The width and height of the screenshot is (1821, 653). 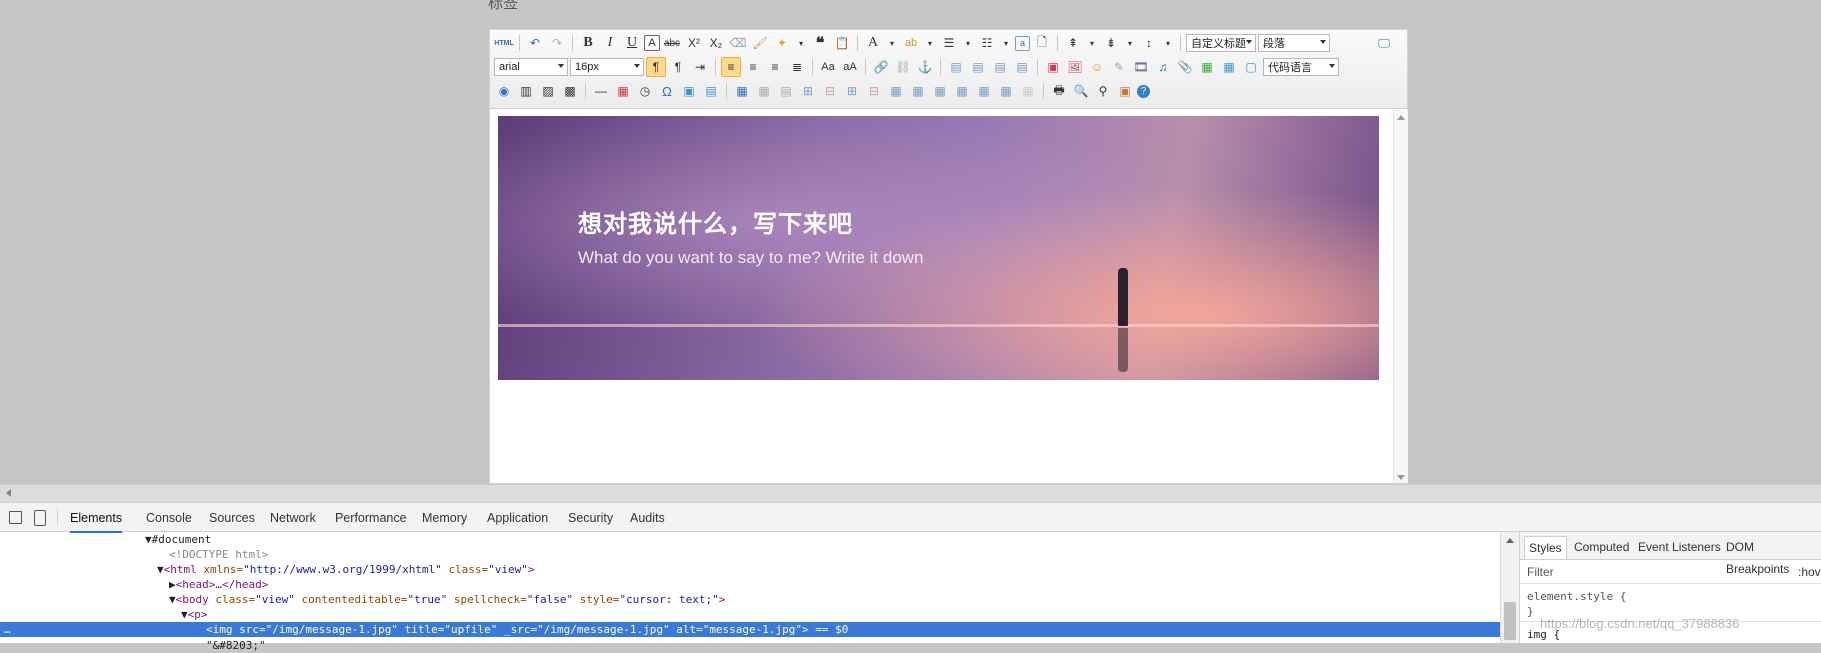 What do you see at coordinates (1022, 43) in the screenshot?
I see `select-all-icon: a` at bounding box center [1022, 43].